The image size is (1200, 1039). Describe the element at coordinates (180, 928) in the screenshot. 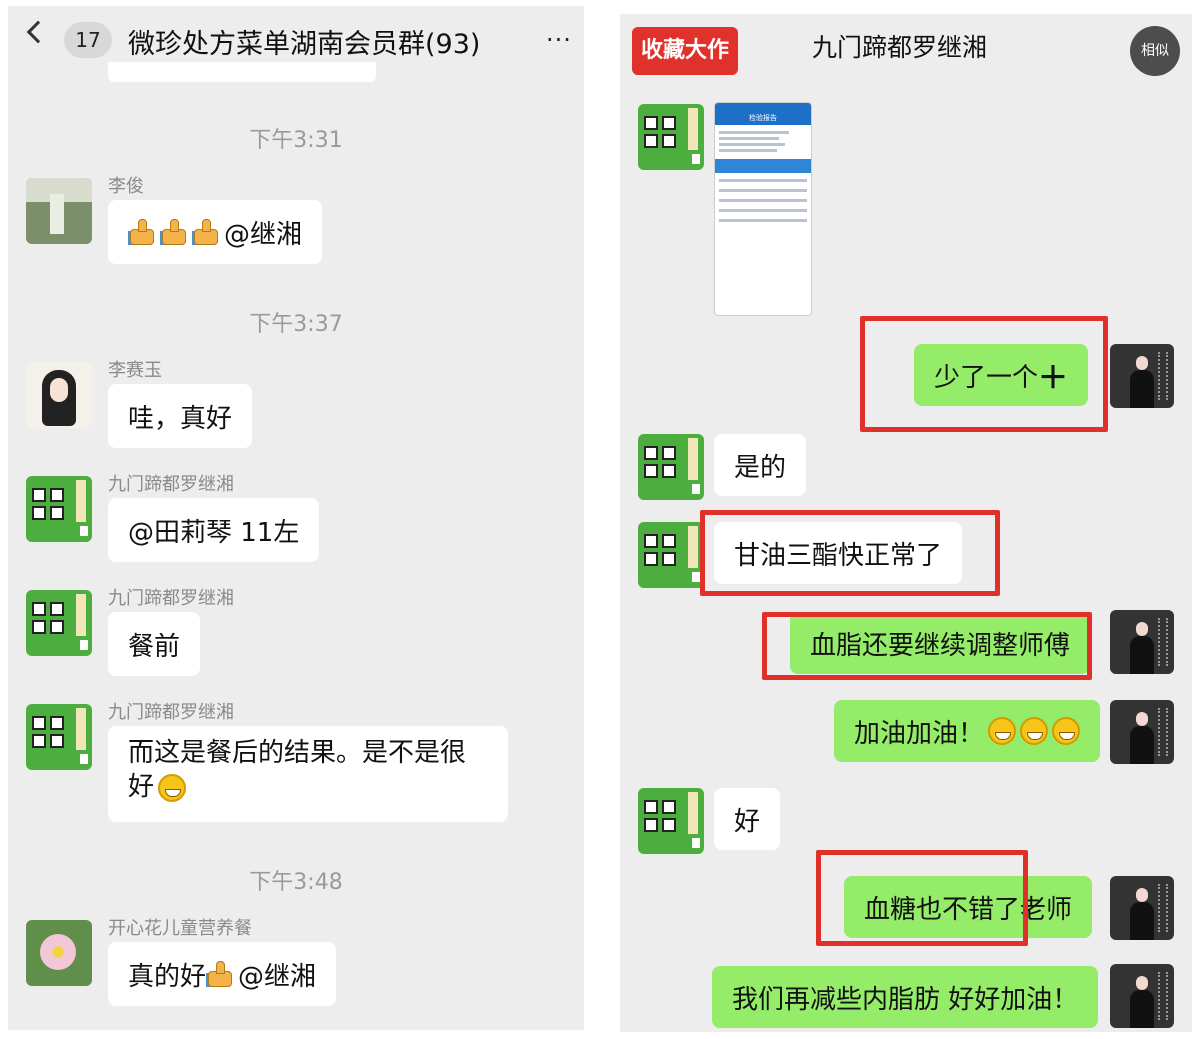

I see `sender-name: 开心花儿童营养餐` at that location.